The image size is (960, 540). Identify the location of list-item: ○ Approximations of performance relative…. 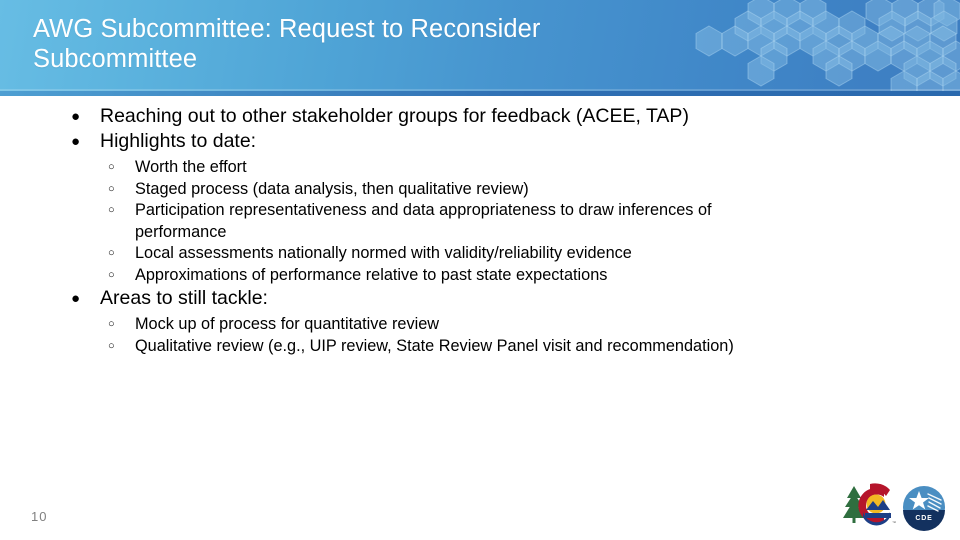
(530, 276).